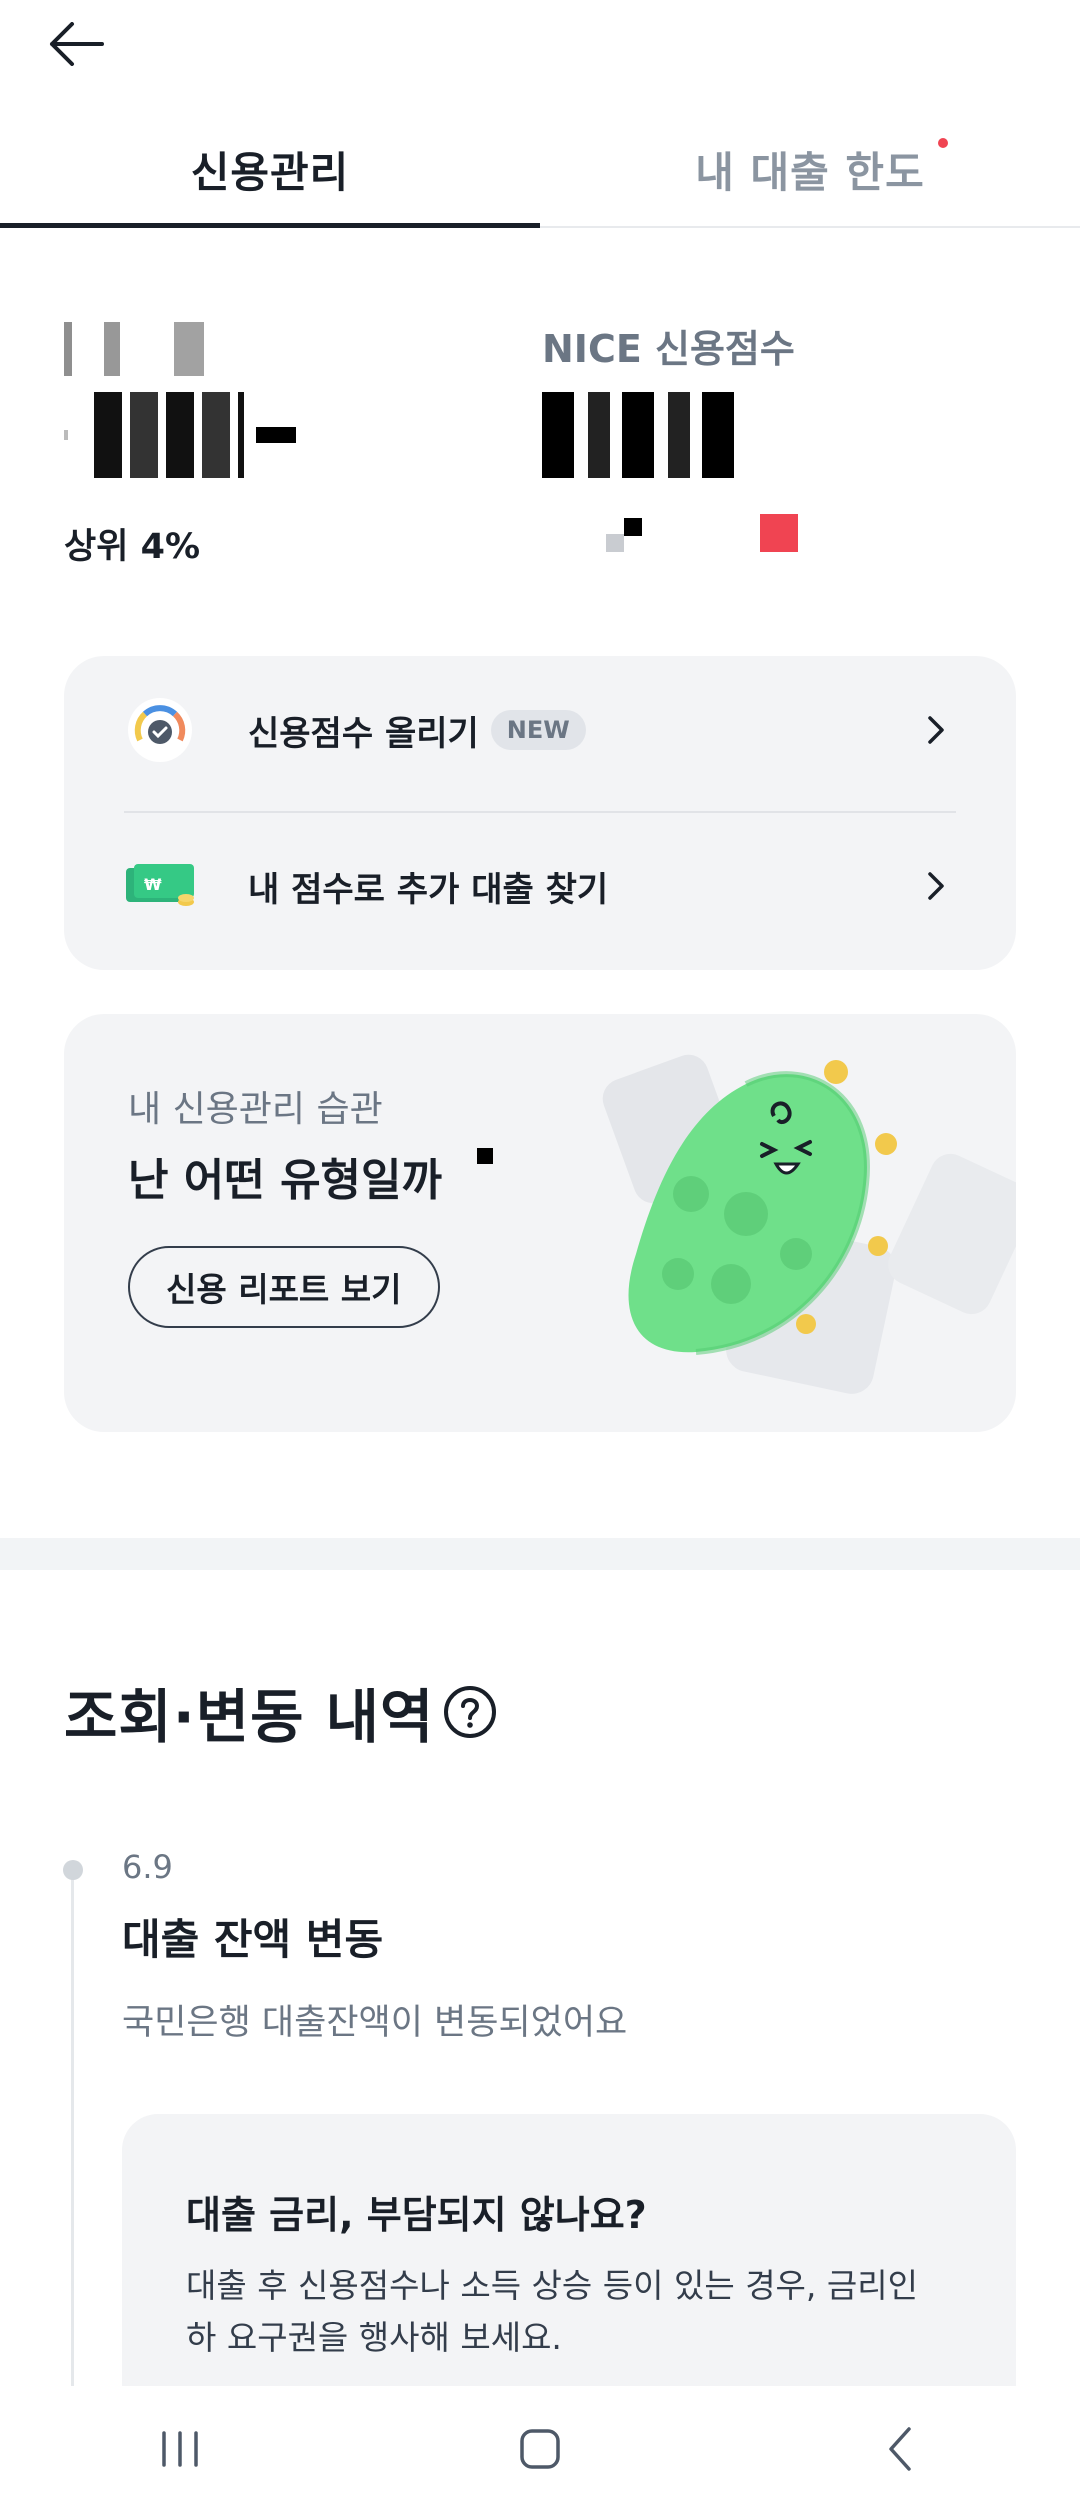 The image size is (1080, 2511). Describe the element at coordinates (285, 1180) in the screenshot. I see `habit-title-text: 난 어떤 유형일까` at that location.